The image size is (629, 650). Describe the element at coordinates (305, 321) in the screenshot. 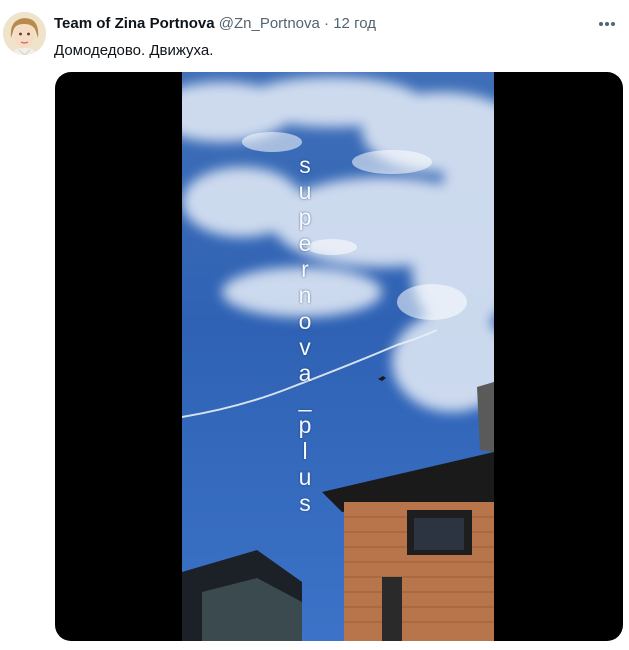

I see `watermark-letter: o` at that location.